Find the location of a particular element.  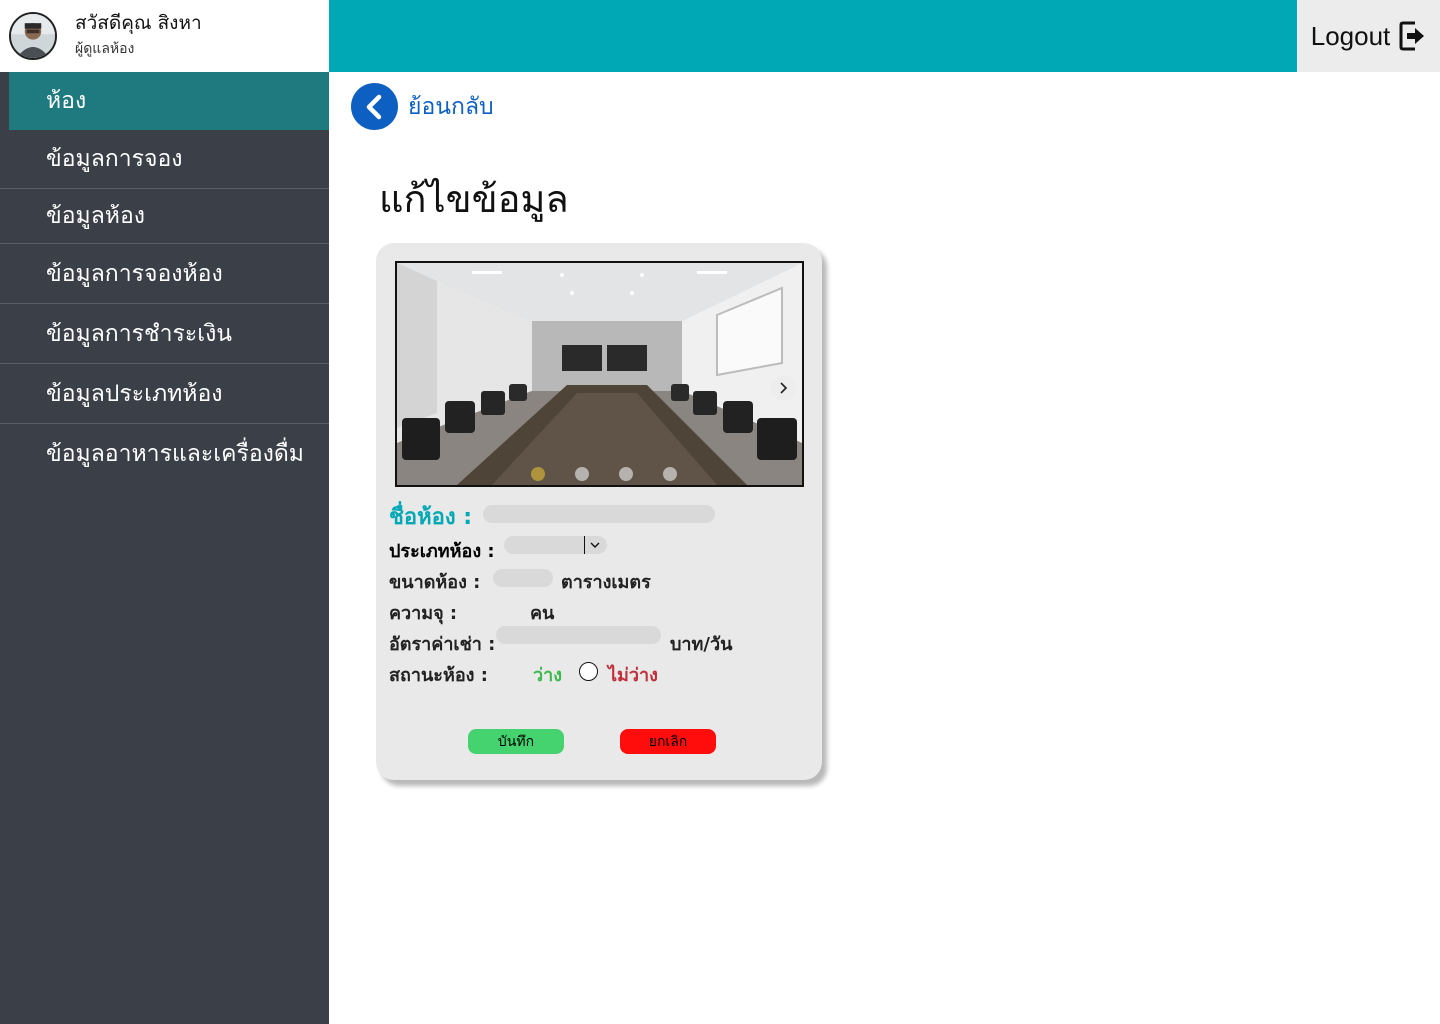

page-title: แก้ไขข้อมูล is located at coordinates (474, 199).